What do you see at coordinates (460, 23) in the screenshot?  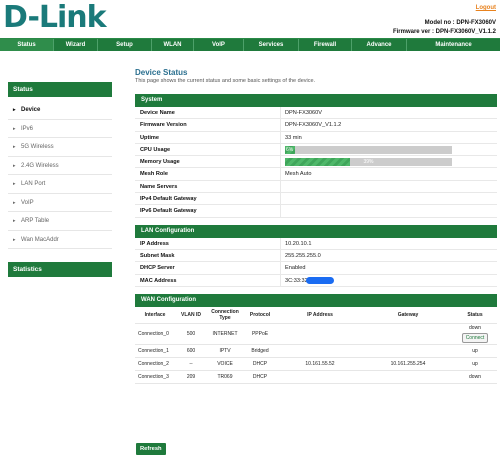 I see `model-number: Model no : DPN-FX3060V` at bounding box center [460, 23].